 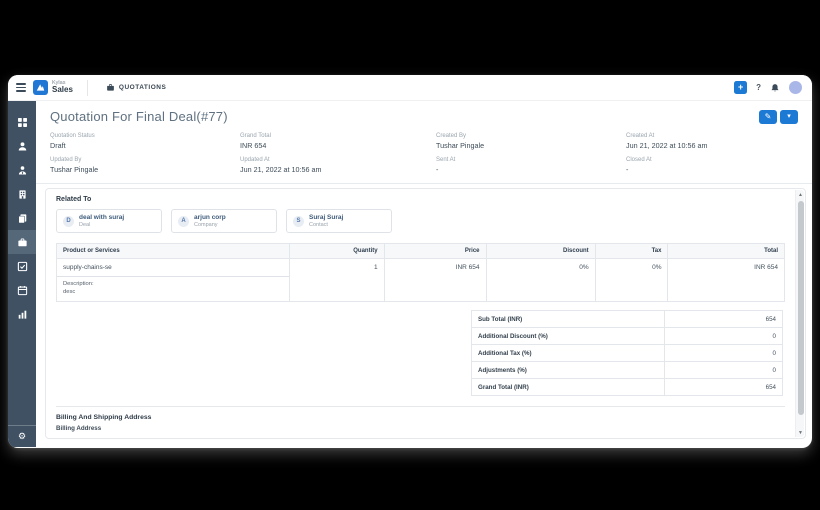 What do you see at coordinates (758, 87) in the screenshot?
I see `help-button: ?` at bounding box center [758, 87].